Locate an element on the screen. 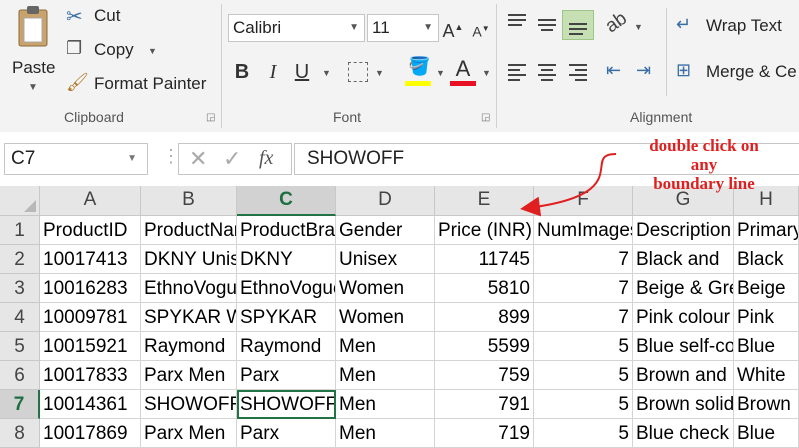 This screenshot has height=448, width=799. table-cell: Blue self-col is located at coordinates (683, 346).